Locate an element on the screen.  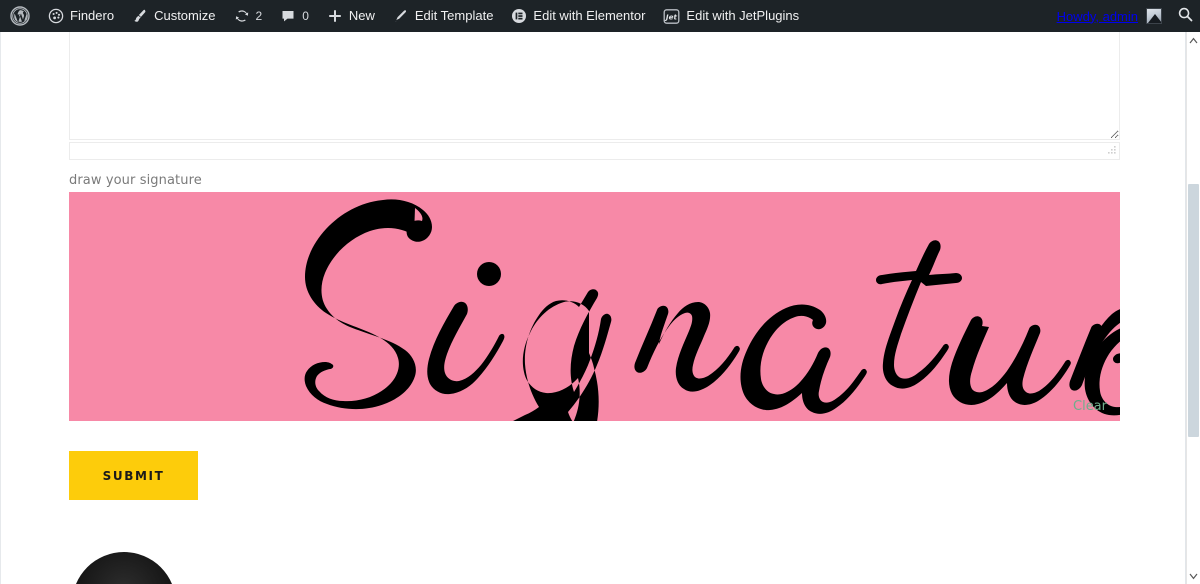
search-icon is located at coordinates (1185, 16).